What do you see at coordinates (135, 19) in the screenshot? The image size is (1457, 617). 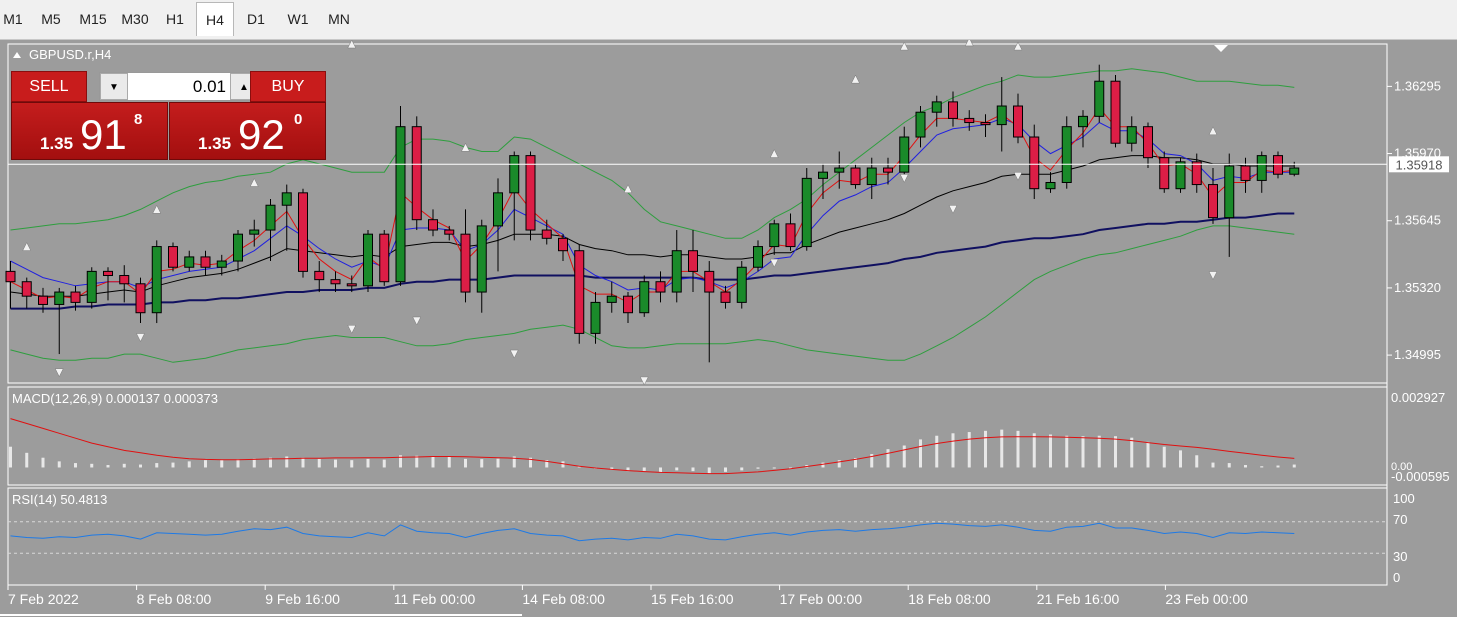 I see `timeframe-m30-button: M30` at bounding box center [135, 19].